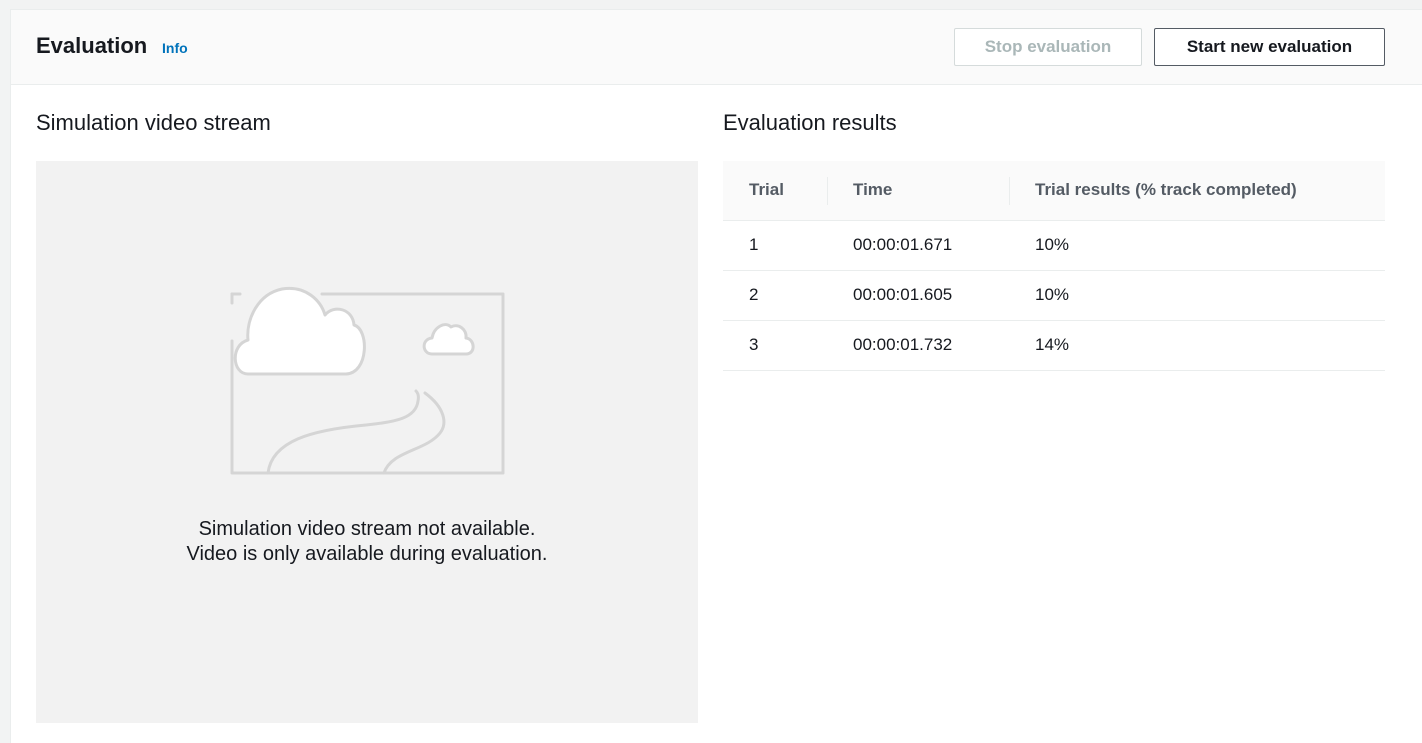  What do you see at coordinates (918, 295) in the screenshot?
I see `cell-time: 00:00:01.605` at bounding box center [918, 295].